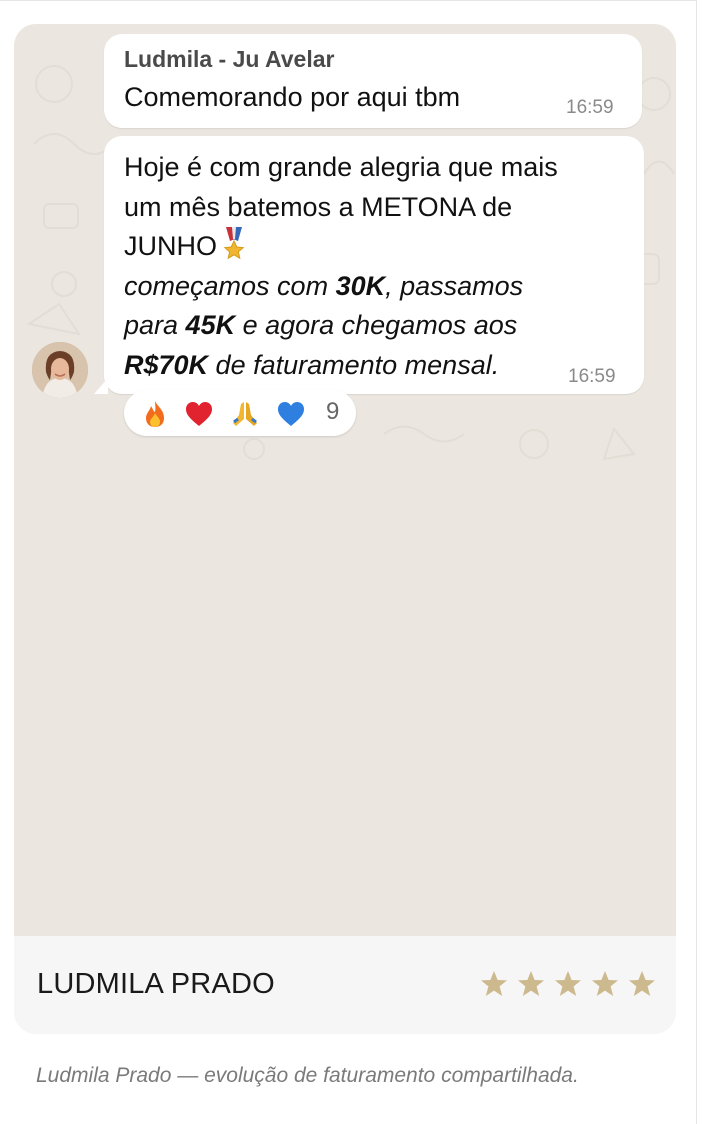 This screenshot has width=706, height=1124. I want to click on message-bold-value: R$70K, so click(166, 364).